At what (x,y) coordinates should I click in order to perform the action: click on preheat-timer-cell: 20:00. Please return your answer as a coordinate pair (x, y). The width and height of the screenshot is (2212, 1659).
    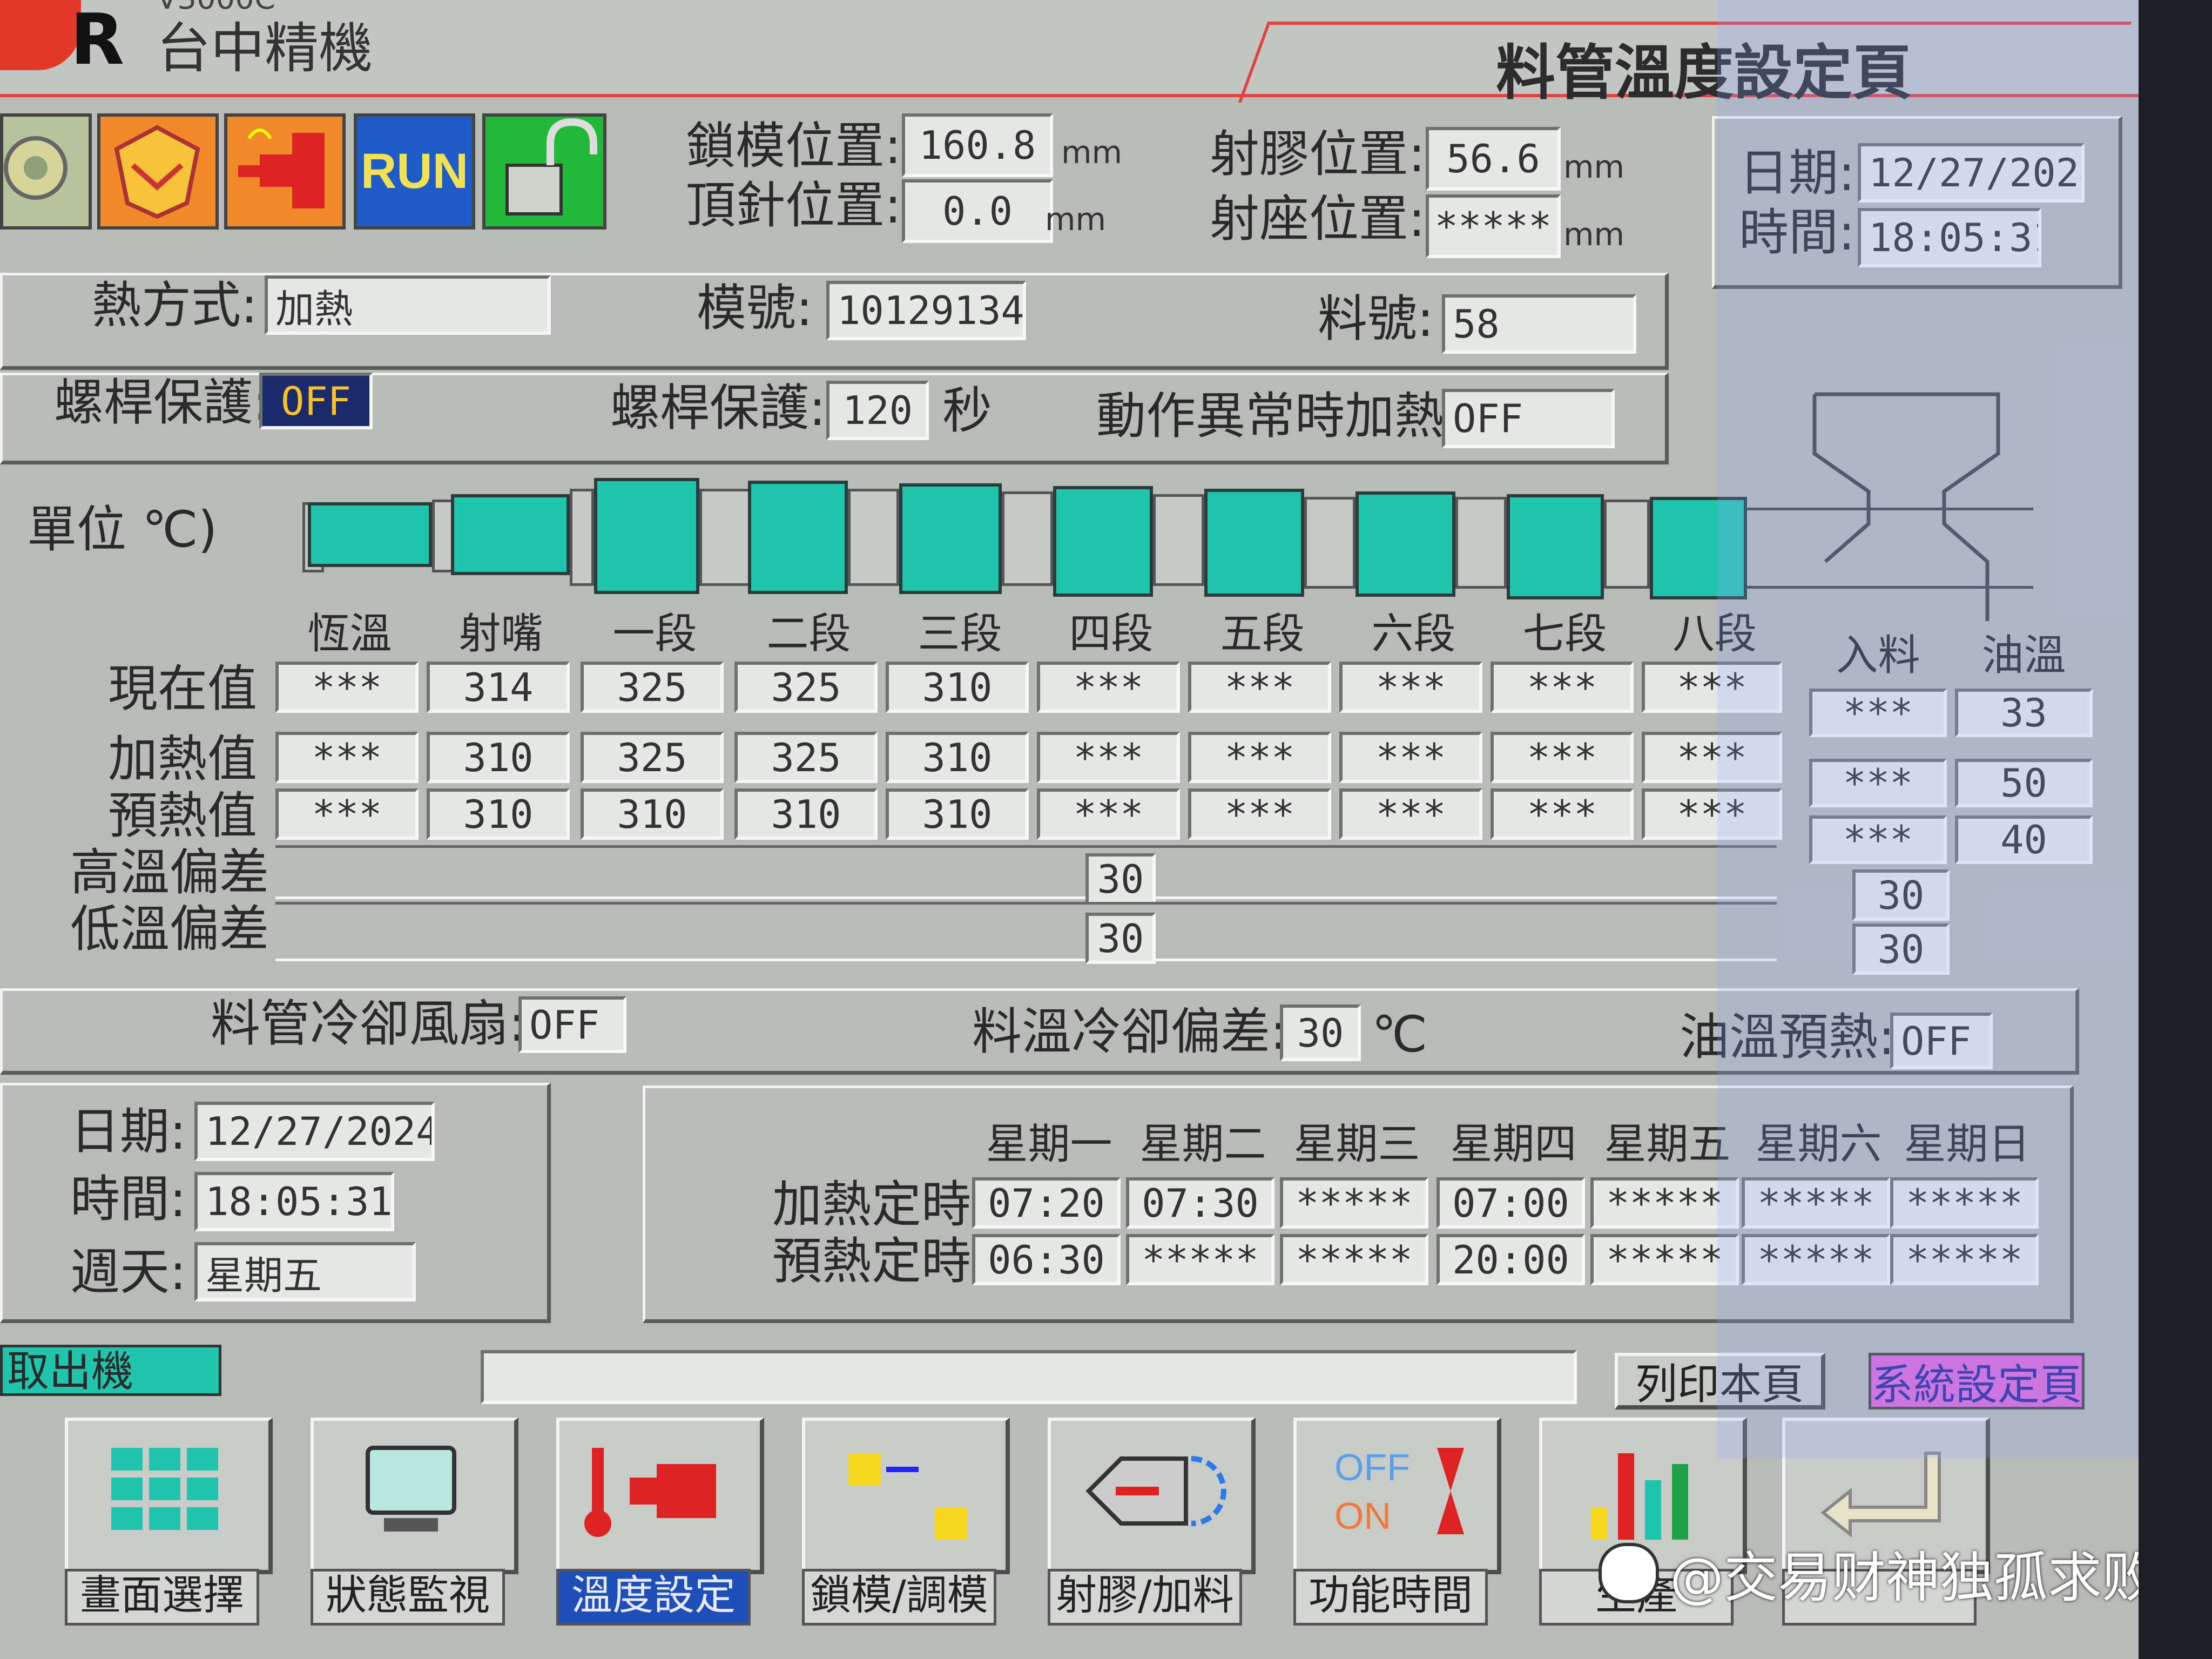
    Looking at the image, I should click on (1511, 1259).